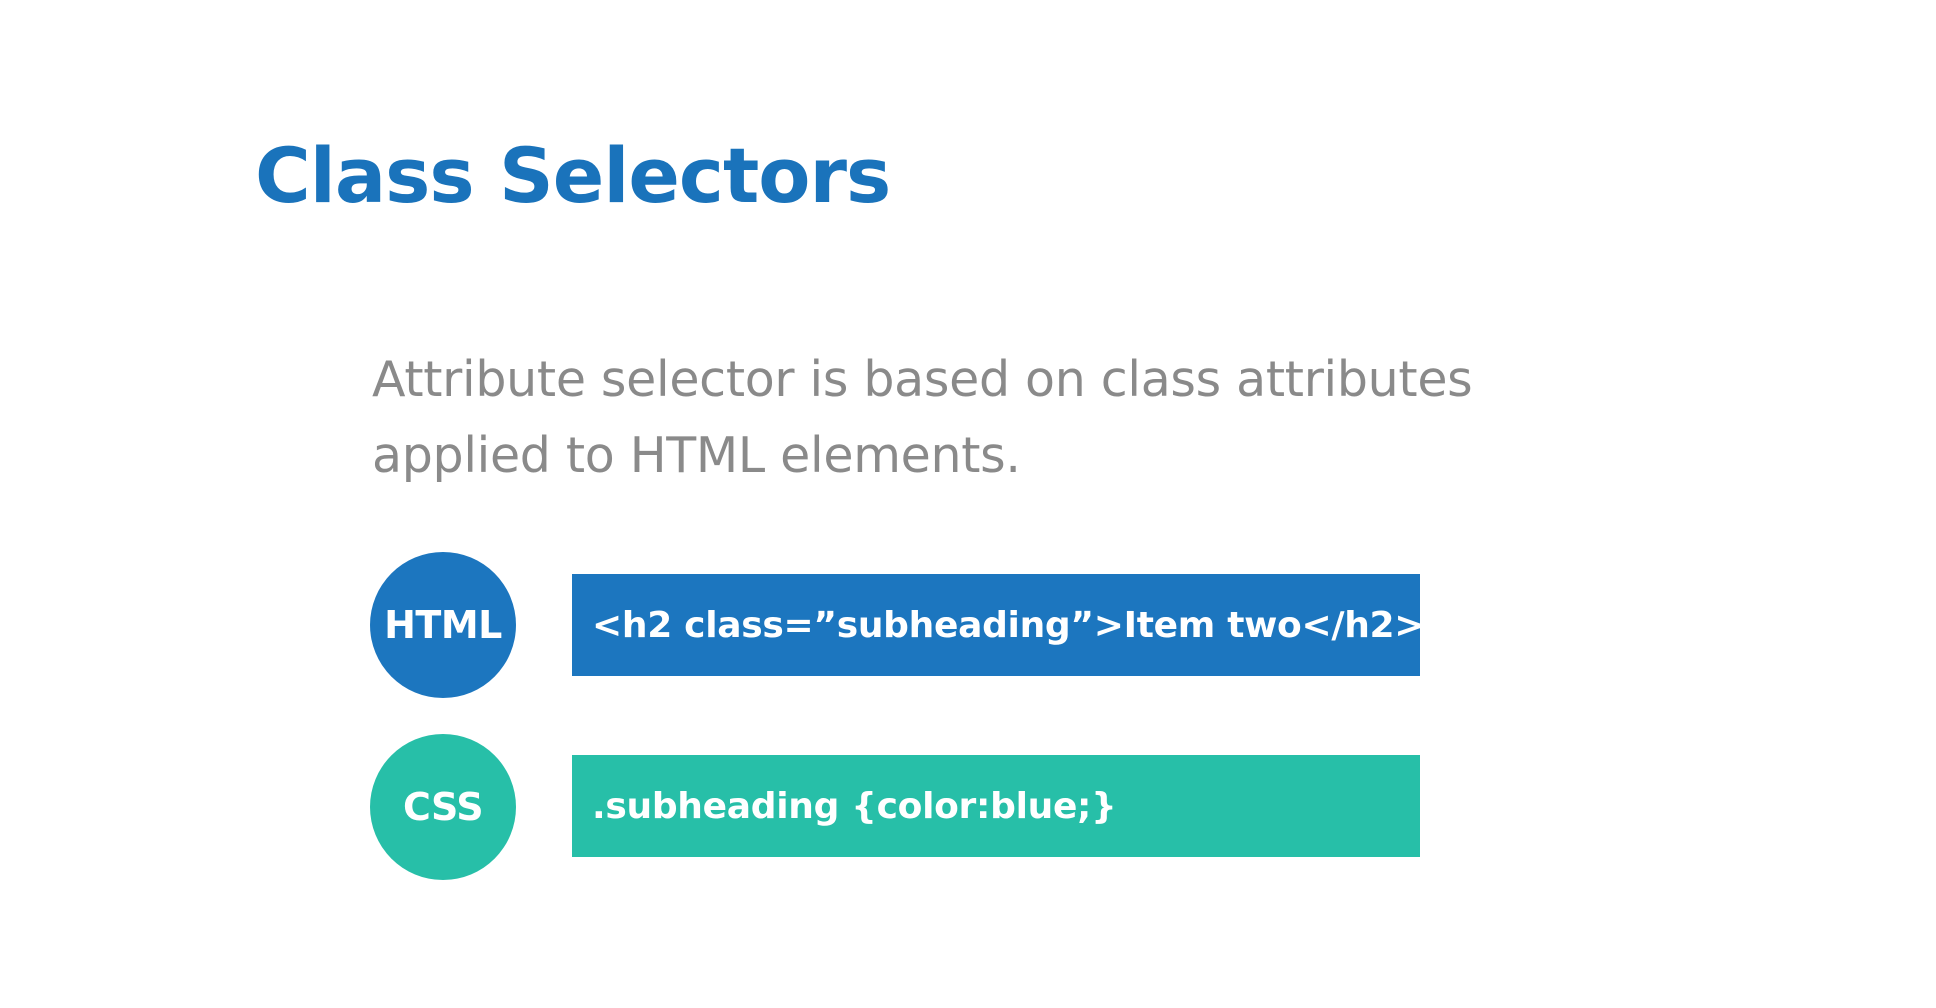 The image size is (1936, 1008). What do you see at coordinates (443, 807) in the screenshot?
I see `css-badge: CSS` at bounding box center [443, 807].